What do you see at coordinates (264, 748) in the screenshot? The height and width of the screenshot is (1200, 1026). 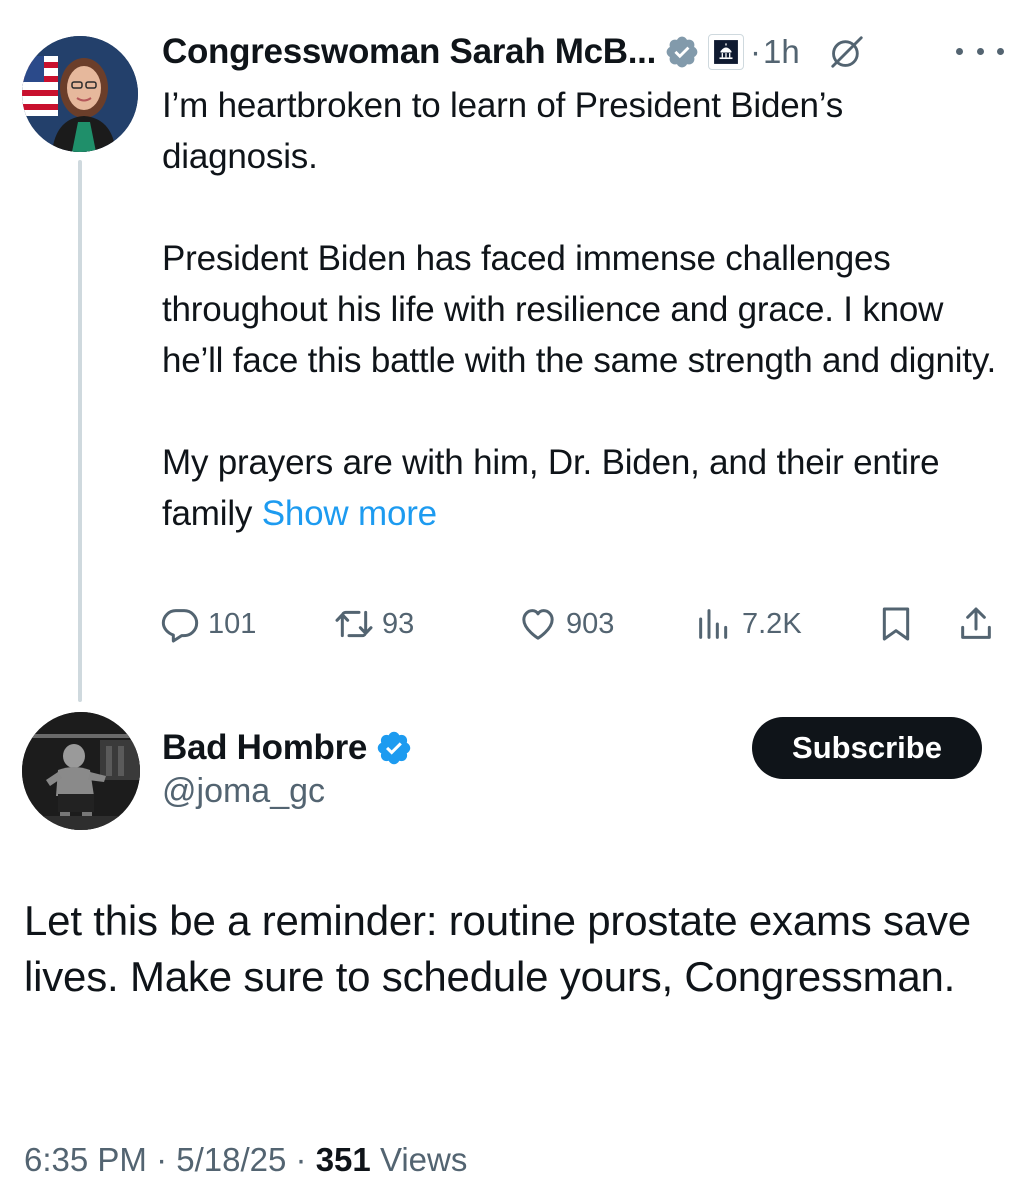 I see `reply-author-name: Bad Hombre` at bounding box center [264, 748].